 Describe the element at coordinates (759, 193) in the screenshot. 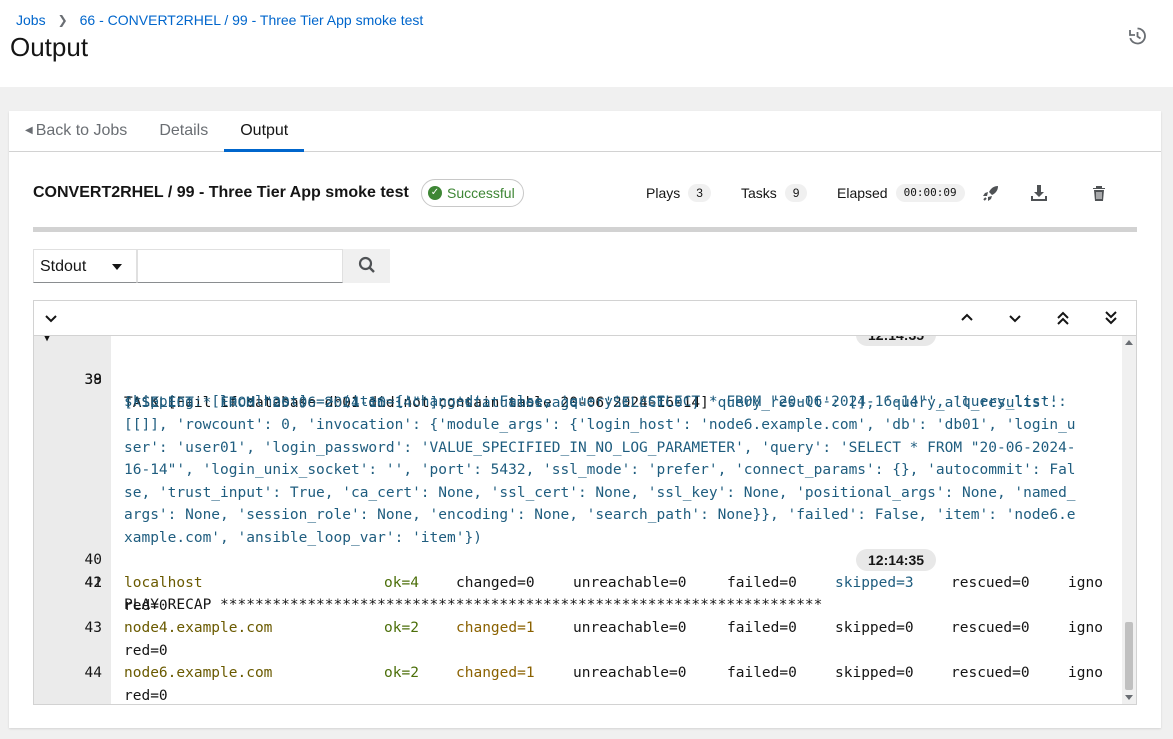

I see `tasks-label: Tasks` at that location.